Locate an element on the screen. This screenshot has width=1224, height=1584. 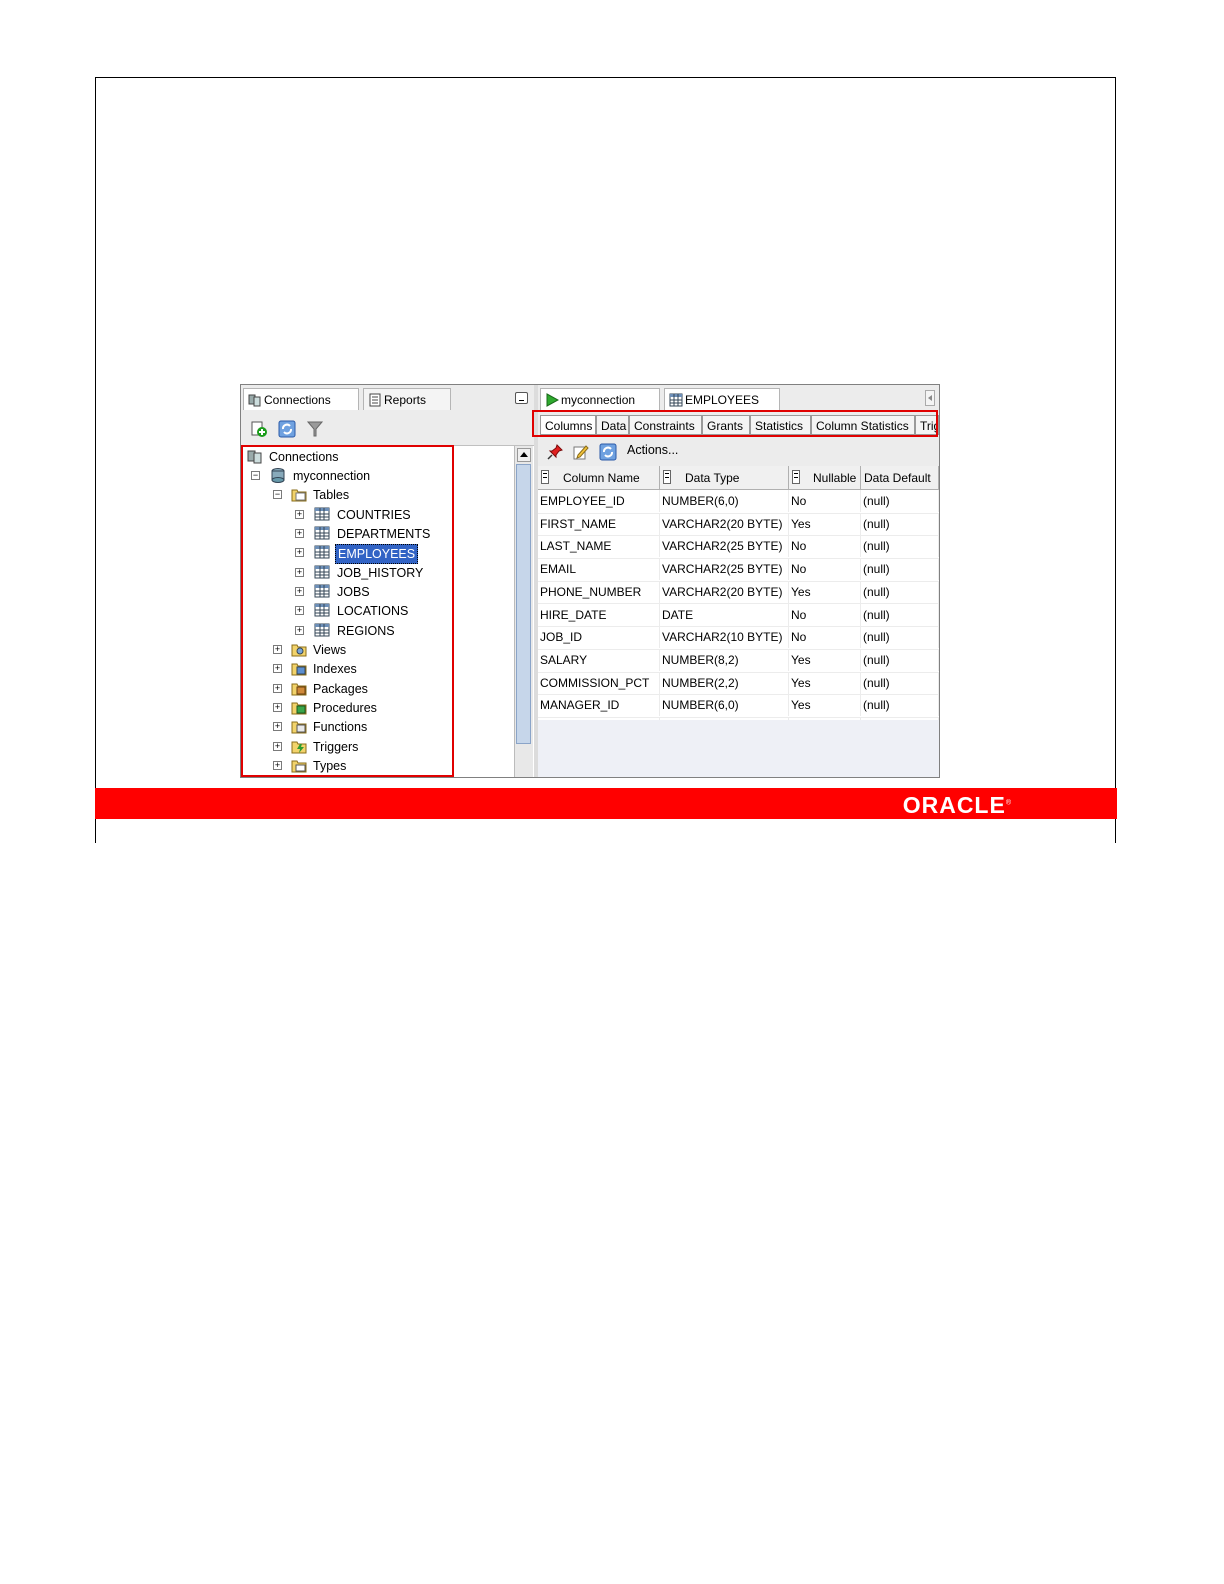
table-cell: EMPLOYEE_ID is located at coordinates (599, 501).